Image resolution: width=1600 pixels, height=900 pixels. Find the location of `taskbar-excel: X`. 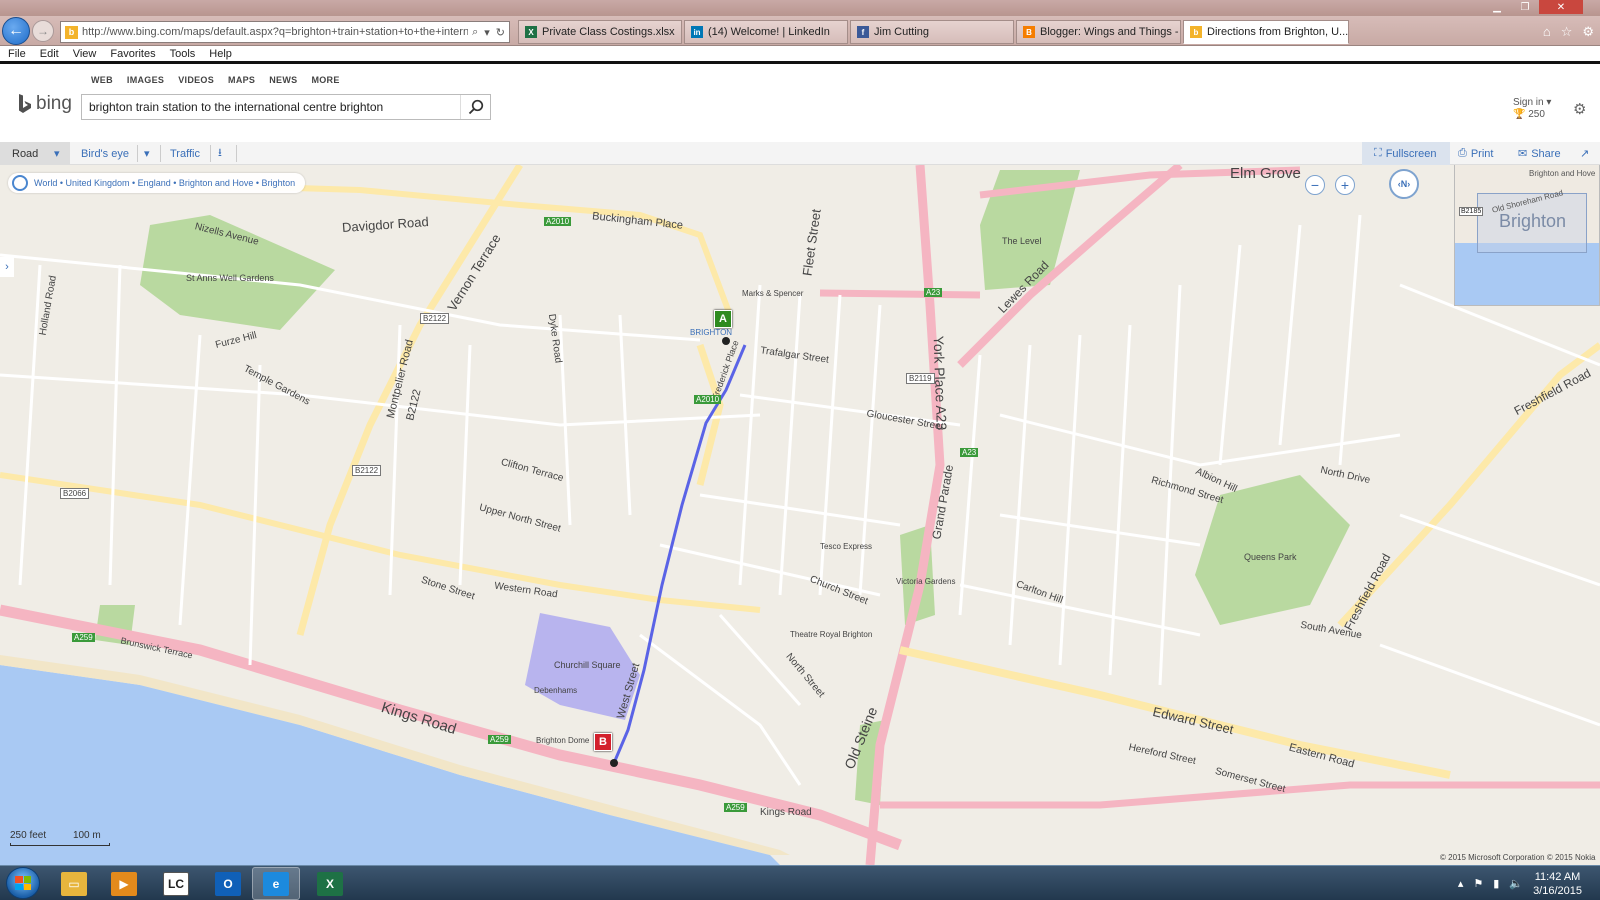

taskbar-excel: X is located at coordinates (330, 883).